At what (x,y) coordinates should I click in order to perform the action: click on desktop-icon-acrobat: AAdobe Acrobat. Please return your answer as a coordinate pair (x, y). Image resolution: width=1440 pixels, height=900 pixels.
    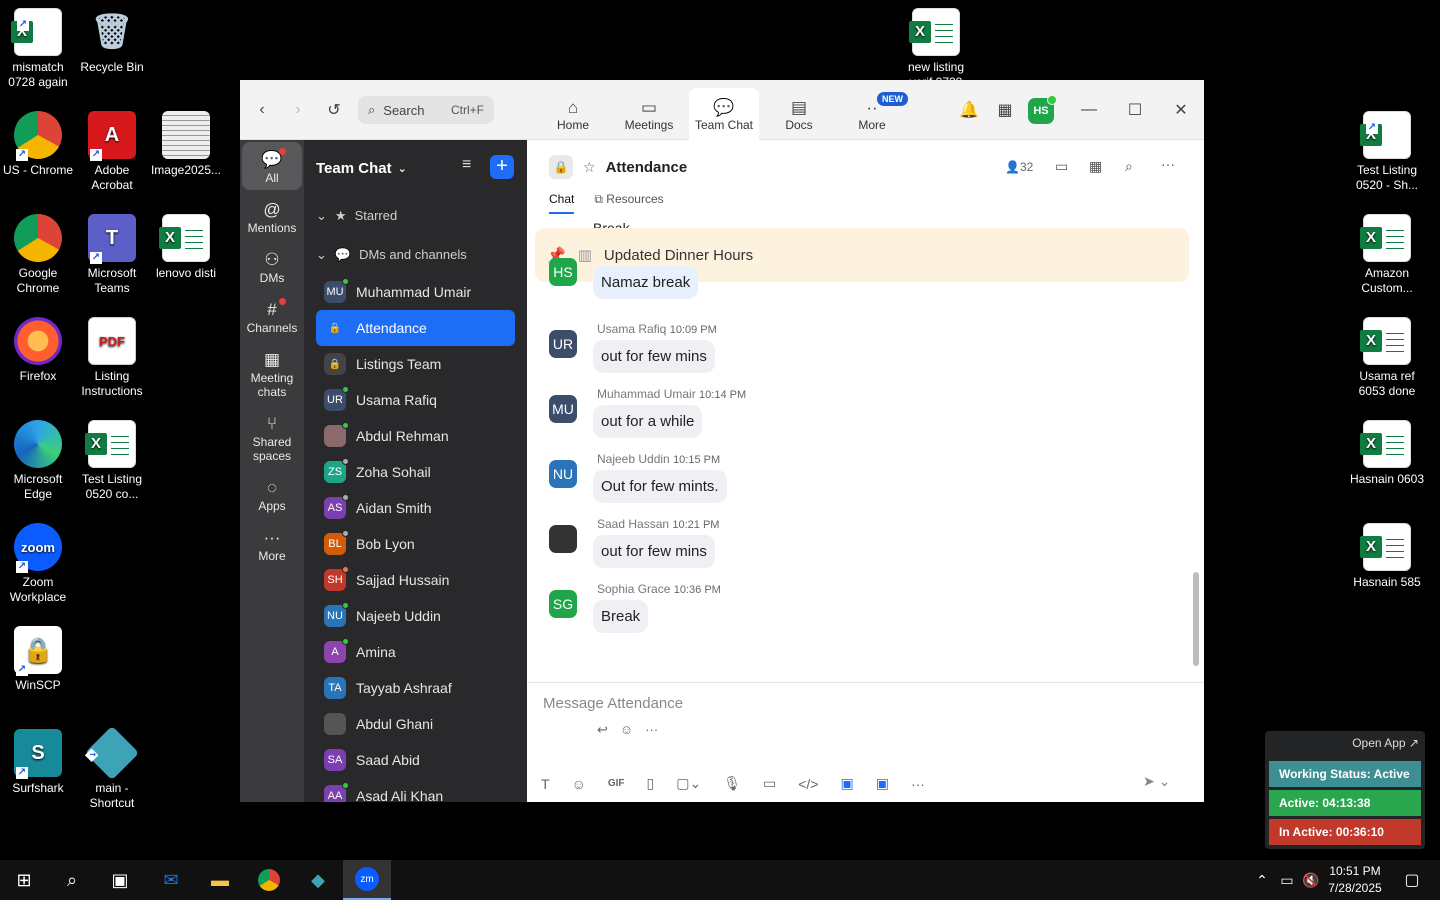
    Looking at the image, I should click on (112, 152).